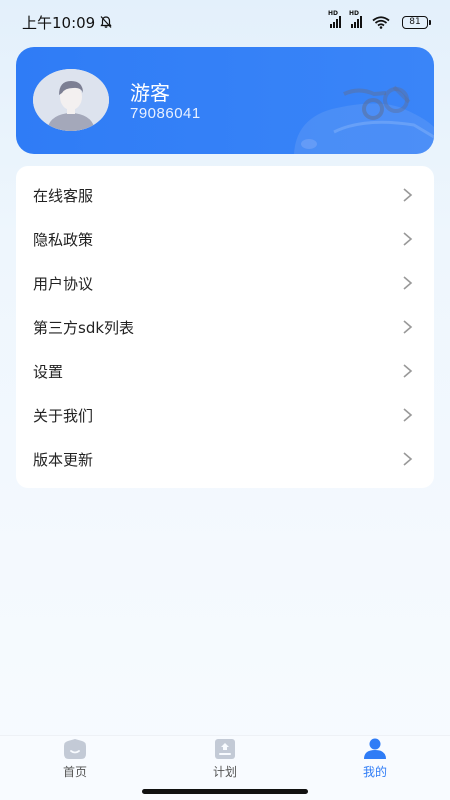 The height and width of the screenshot is (800, 450). I want to click on menu-item-about-us: 关于我们, so click(225, 415).